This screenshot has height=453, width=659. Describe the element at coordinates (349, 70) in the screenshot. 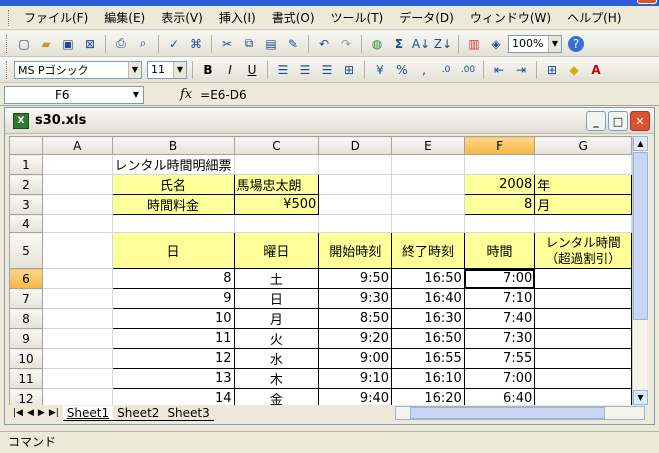

I see `merge-center-icon: ⊞` at that location.